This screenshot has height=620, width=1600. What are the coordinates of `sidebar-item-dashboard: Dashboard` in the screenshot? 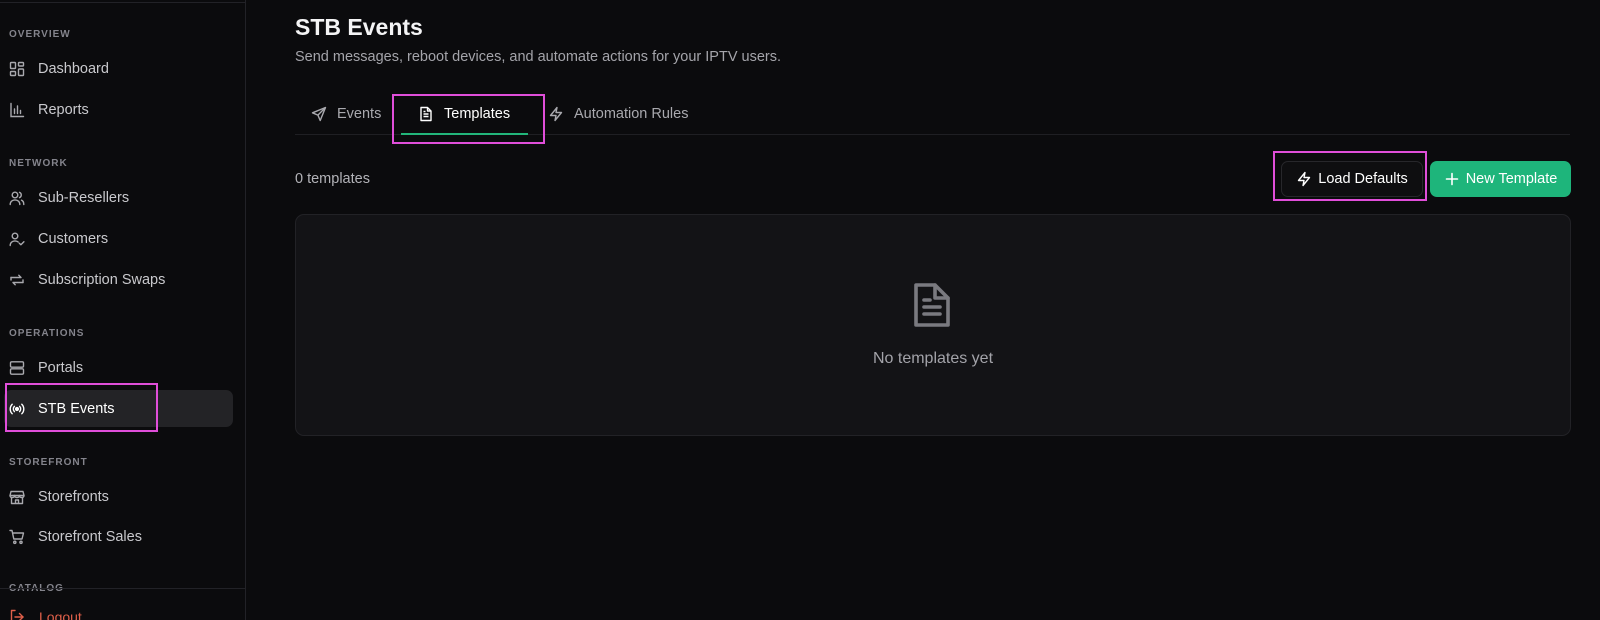 It's located at (118, 68).